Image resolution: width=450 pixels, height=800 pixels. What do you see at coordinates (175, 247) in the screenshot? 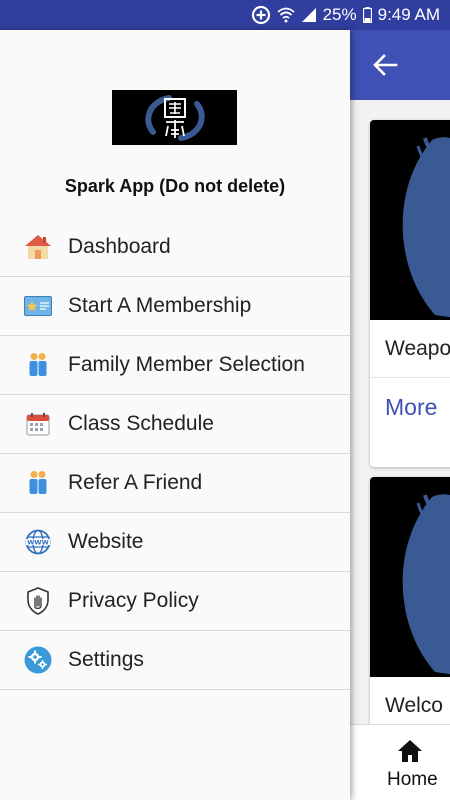
I see `menu-item-dashboard: Dashboard` at bounding box center [175, 247].